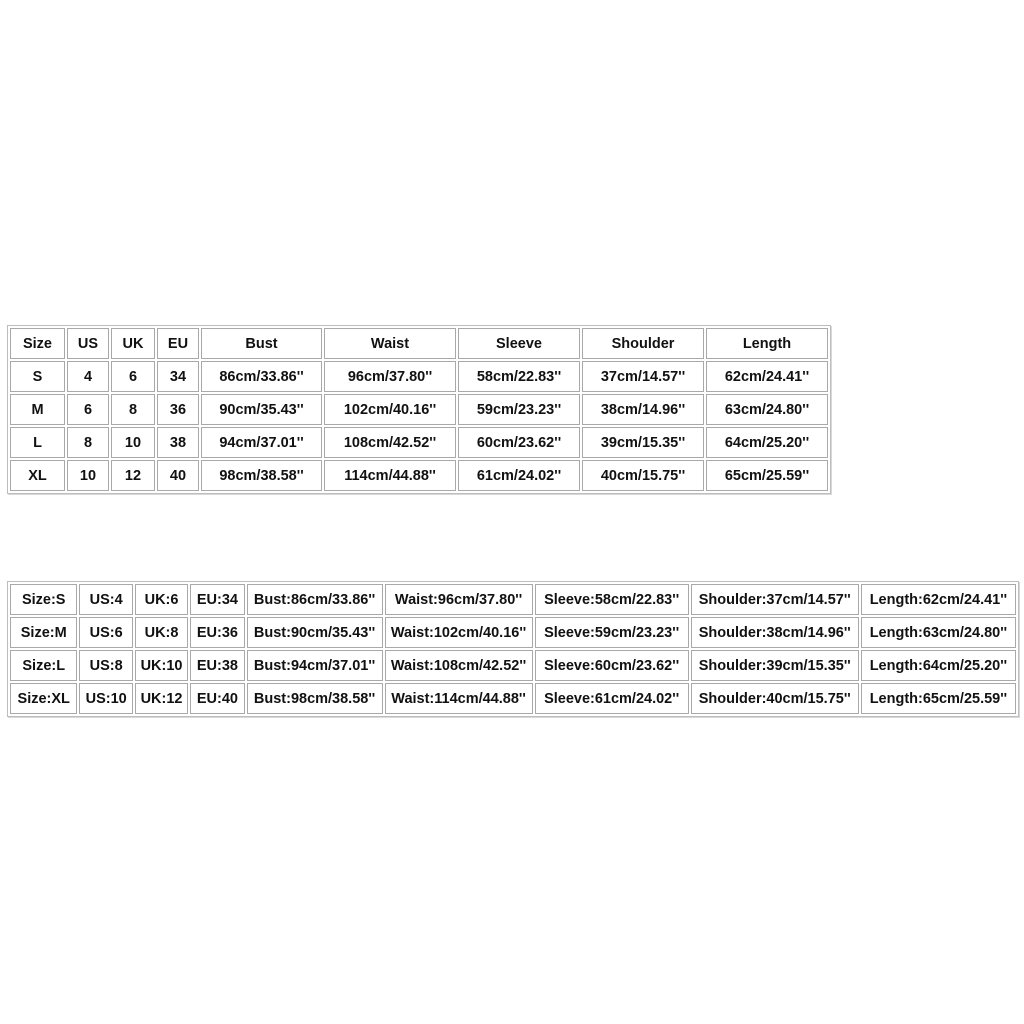 The width and height of the screenshot is (1024, 1024). What do you see at coordinates (938, 698) in the screenshot?
I see `table-cell: Length:65cm/25.59''` at bounding box center [938, 698].